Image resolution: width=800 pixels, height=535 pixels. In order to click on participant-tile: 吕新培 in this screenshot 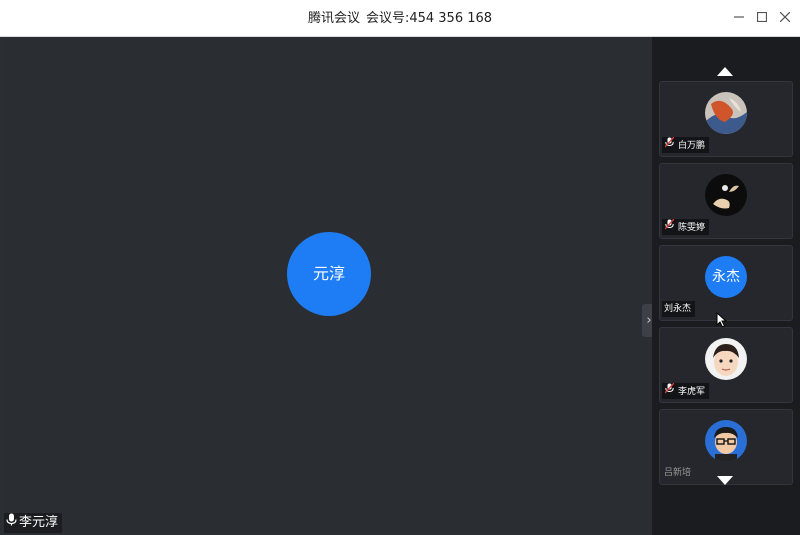, I will do `click(726, 447)`.